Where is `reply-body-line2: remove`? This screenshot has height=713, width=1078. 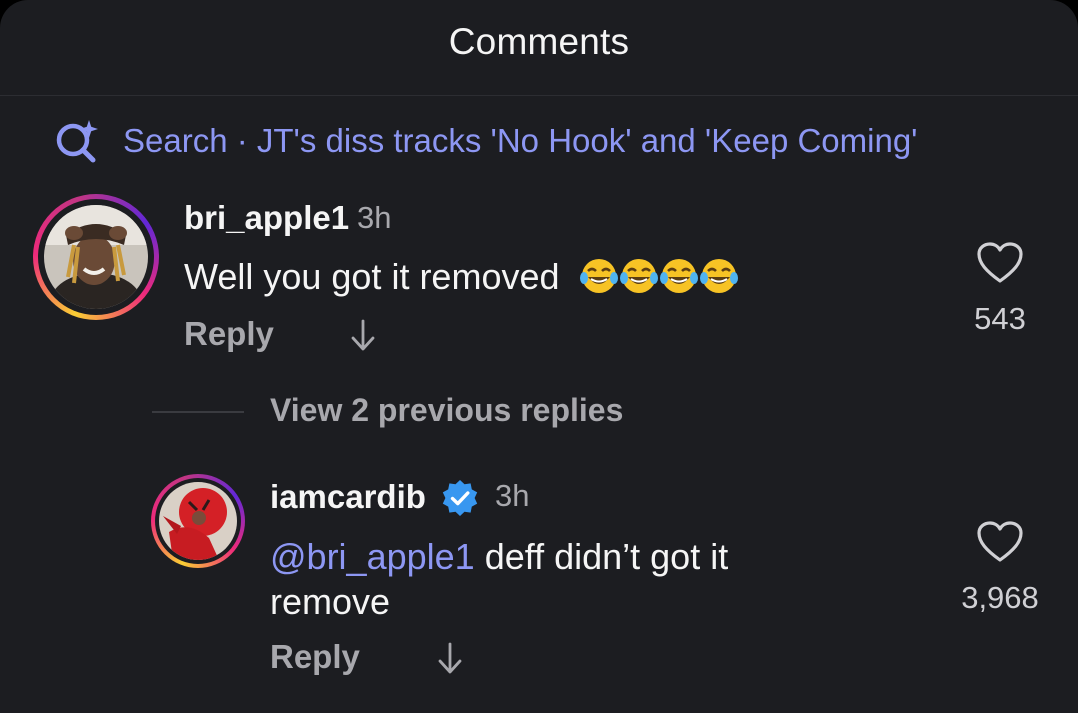
reply-body-line2: remove is located at coordinates (330, 601).